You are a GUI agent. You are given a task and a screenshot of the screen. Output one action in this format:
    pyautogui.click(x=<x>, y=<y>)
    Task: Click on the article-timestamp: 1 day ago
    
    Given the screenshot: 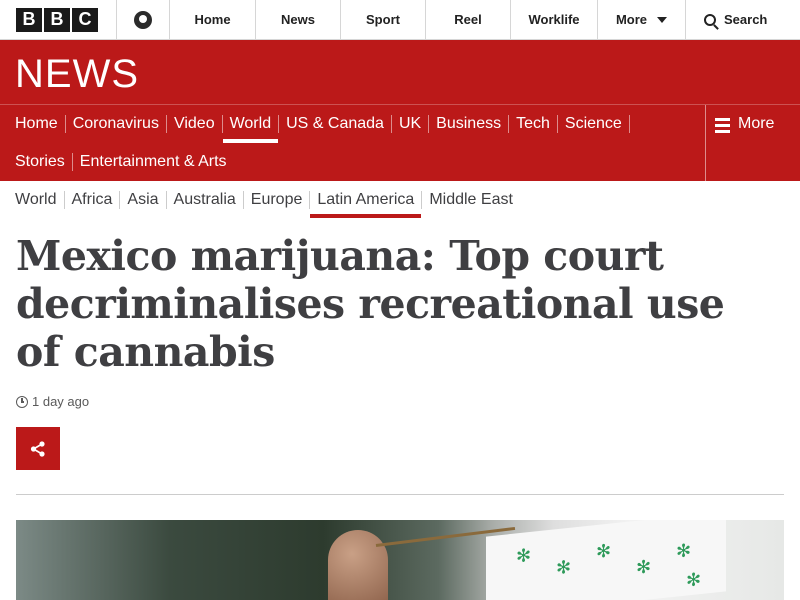 What is the action you would take?
    pyautogui.click(x=52, y=401)
    